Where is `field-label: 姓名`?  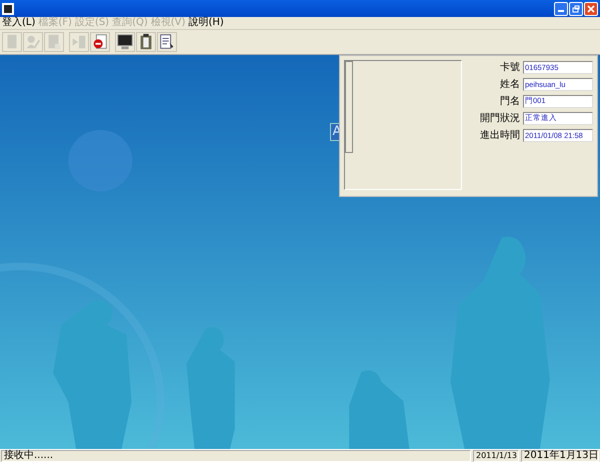 field-label: 姓名 is located at coordinates (510, 84).